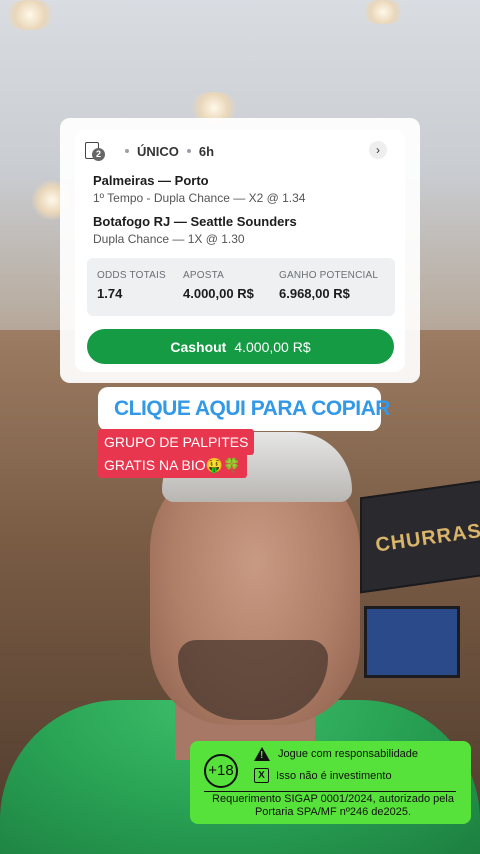  Describe the element at coordinates (378, 150) in the screenshot. I see `chevron-right-icon: ›` at that location.